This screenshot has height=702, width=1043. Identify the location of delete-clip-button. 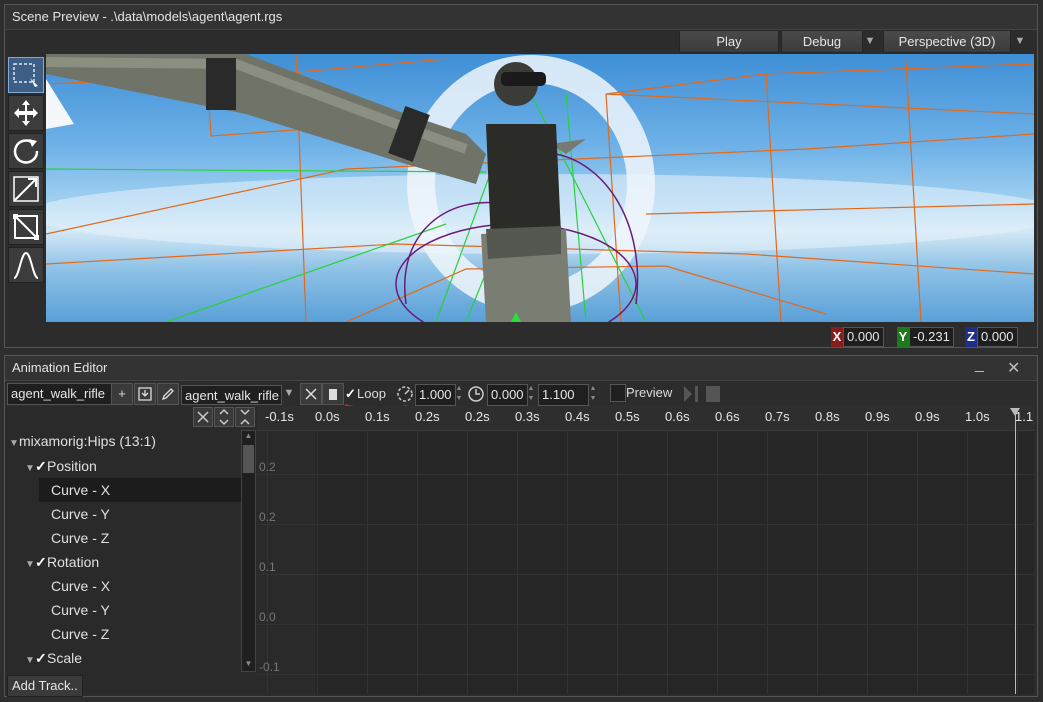
(311, 394).